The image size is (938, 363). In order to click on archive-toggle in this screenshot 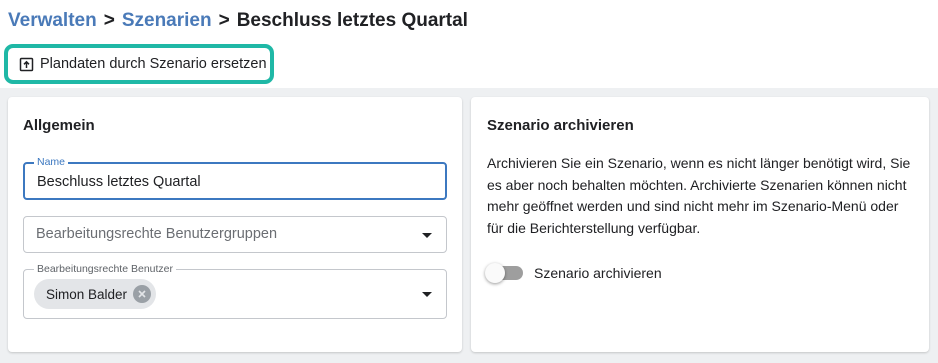, I will do `click(504, 273)`.